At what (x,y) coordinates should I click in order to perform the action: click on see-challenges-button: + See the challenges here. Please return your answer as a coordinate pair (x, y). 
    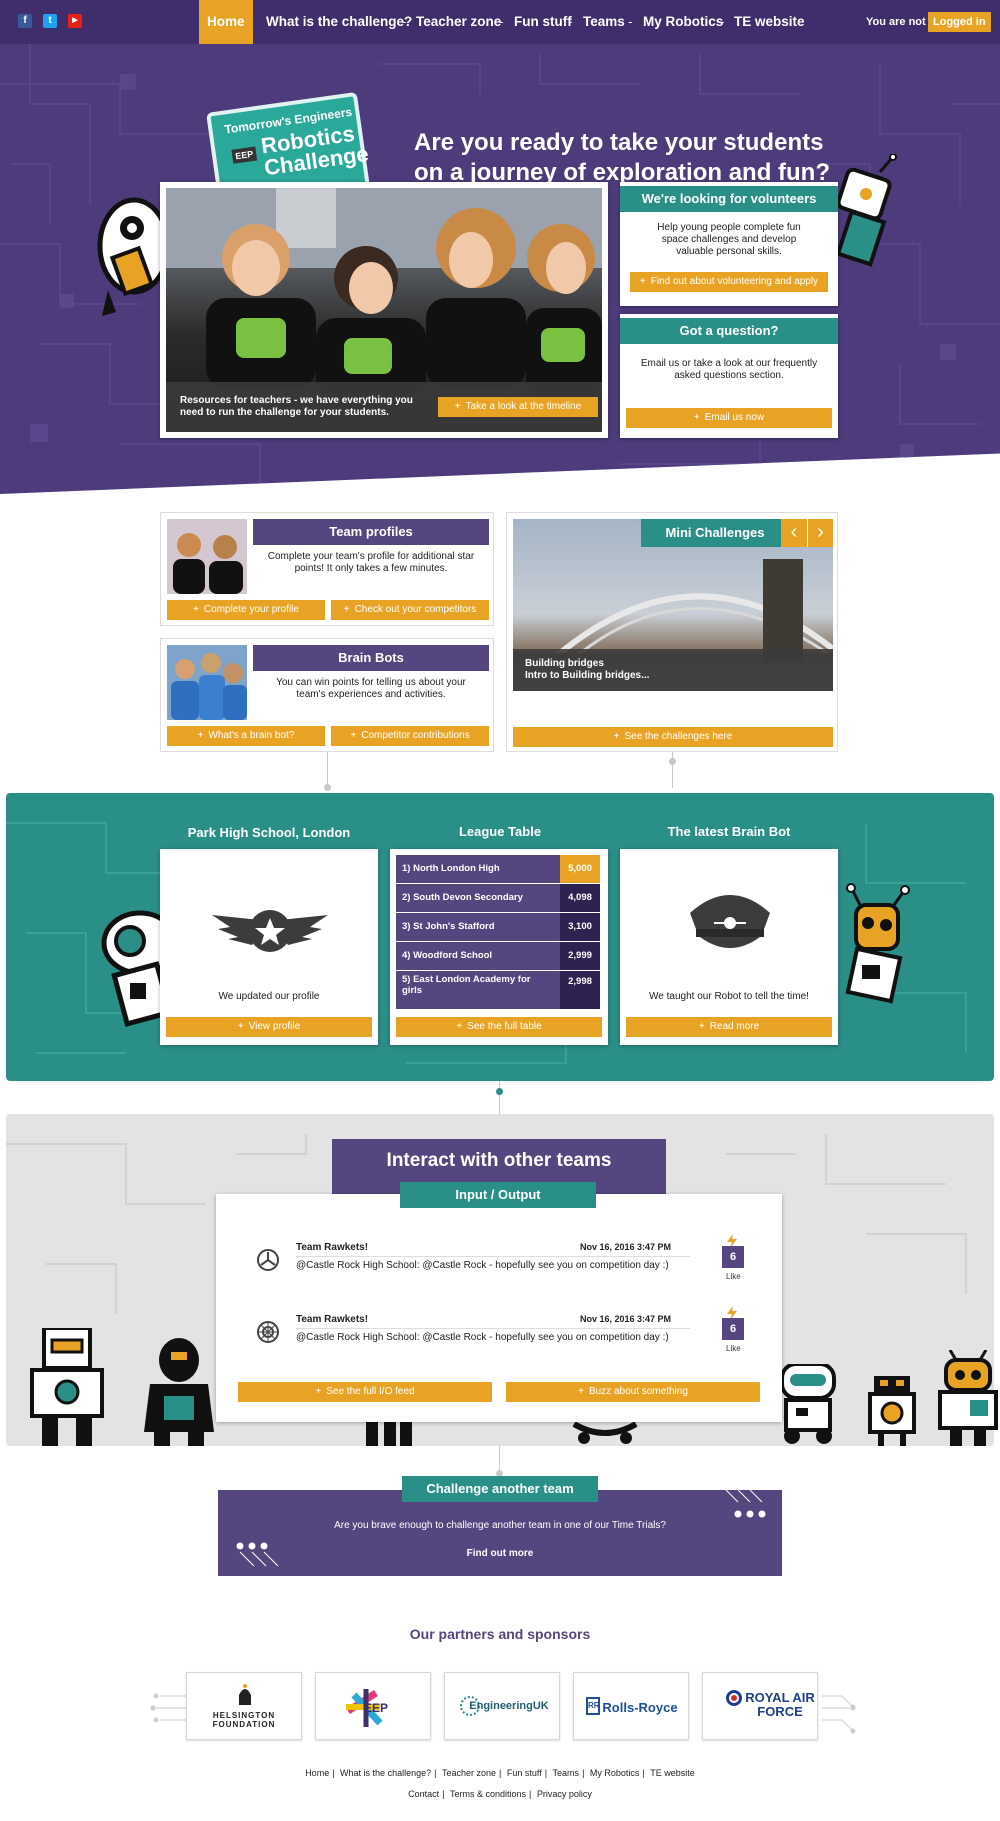
    Looking at the image, I should click on (673, 737).